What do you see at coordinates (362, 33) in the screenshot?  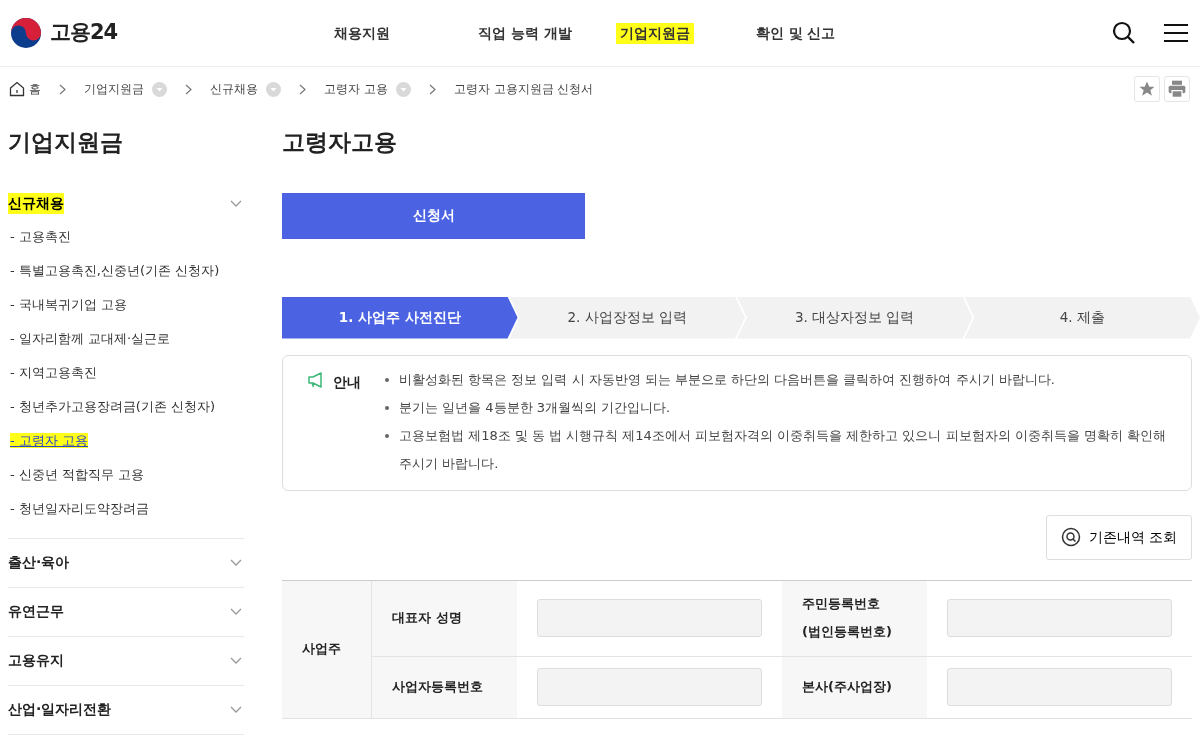 I see `nav-link: 채용지원` at bounding box center [362, 33].